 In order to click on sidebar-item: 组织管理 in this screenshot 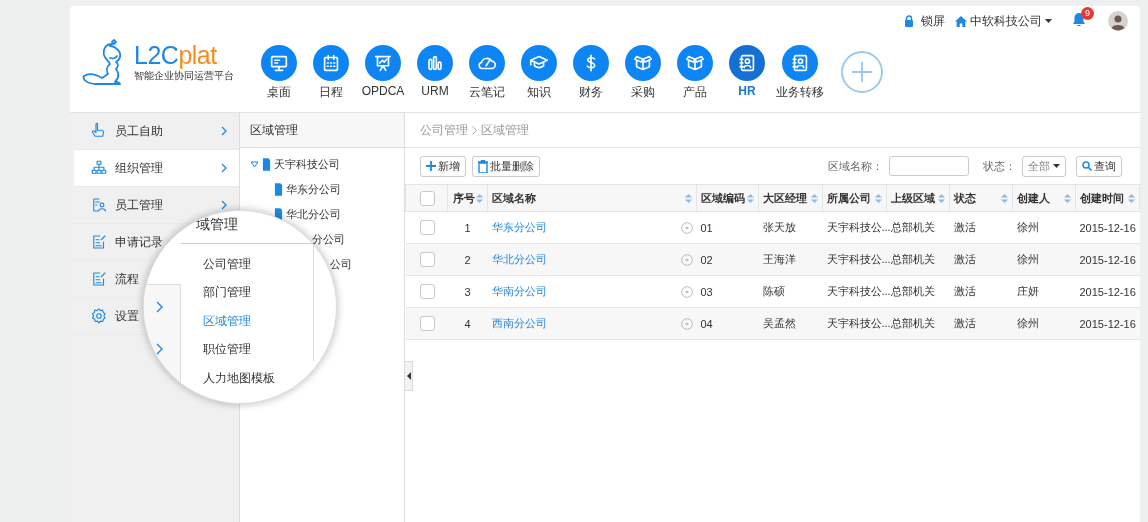, I will do `click(156, 168)`.